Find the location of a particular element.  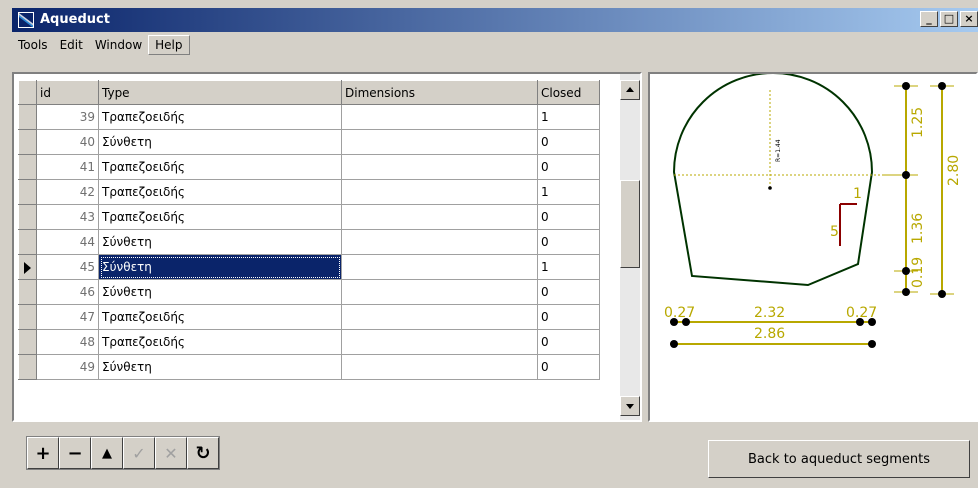

table-row: 46 Σύνθετη 0 is located at coordinates (309, 292).